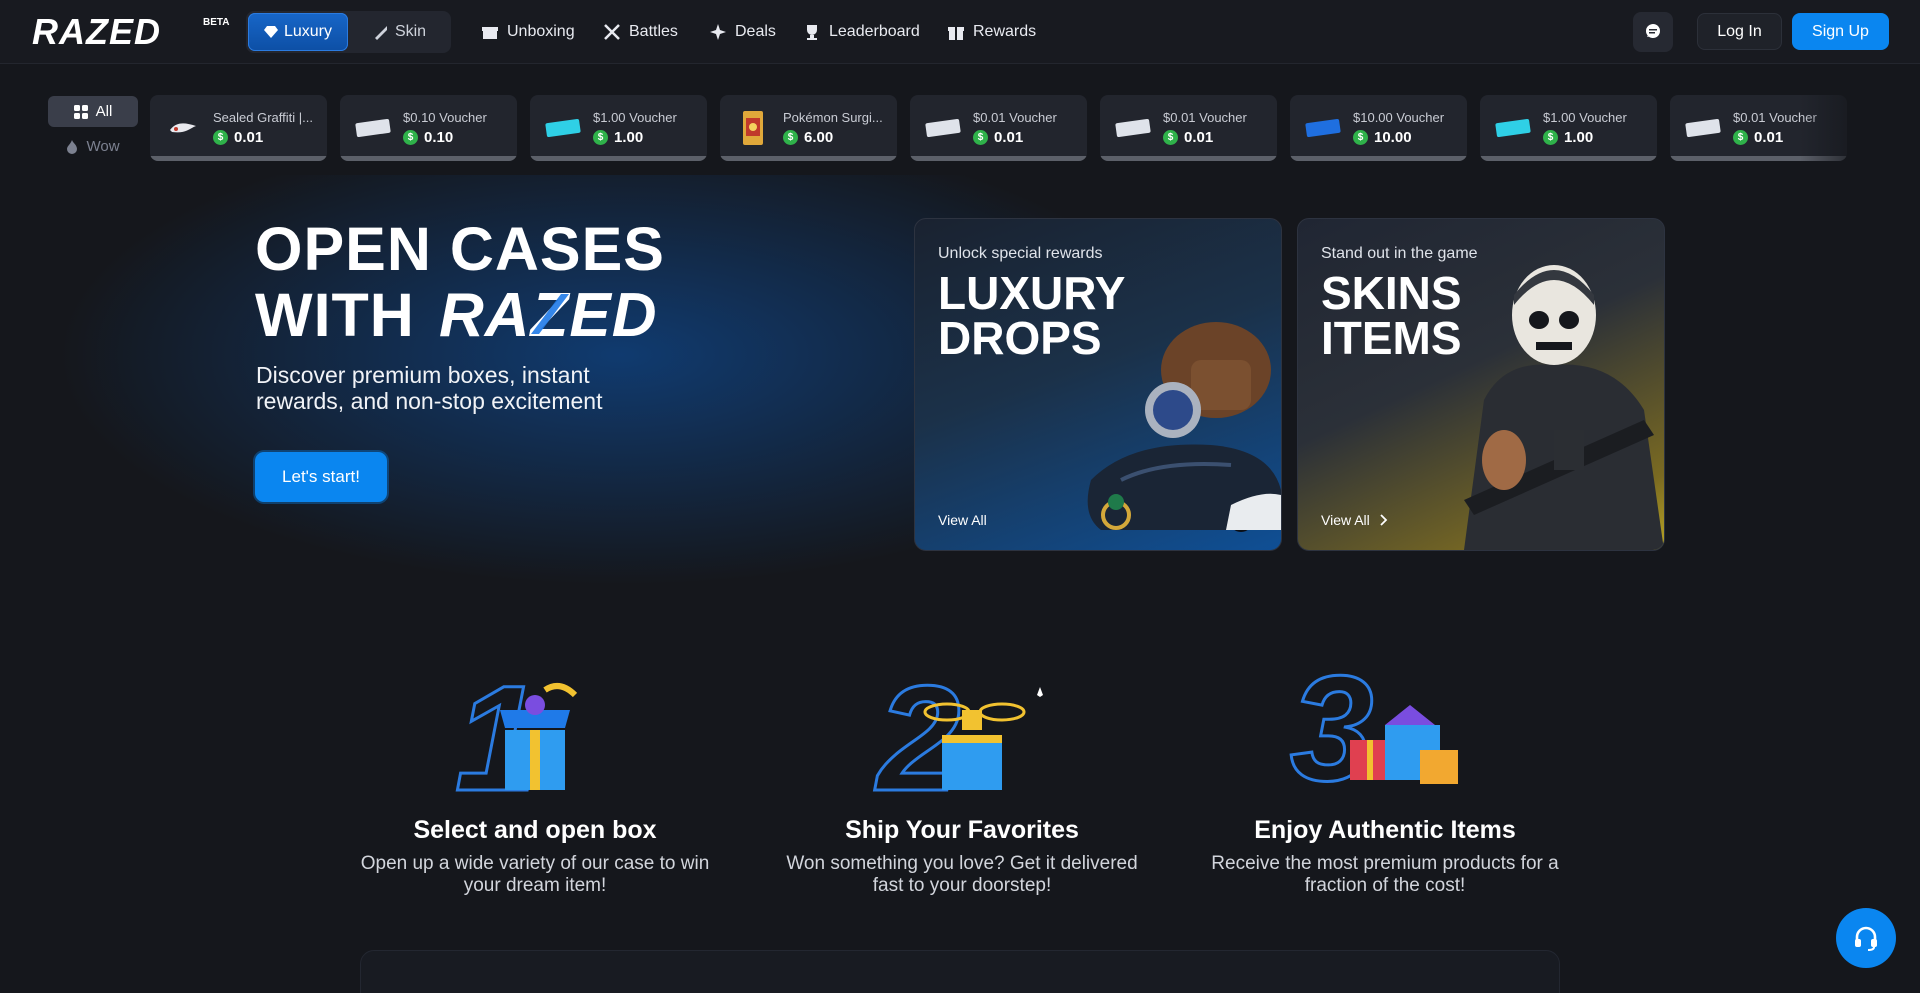 The height and width of the screenshot is (993, 1920). What do you see at coordinates (874, 31) in the screenshot?
I see `nav-leaderboard-label: Leaderboard` at bounding box center [874, 31].